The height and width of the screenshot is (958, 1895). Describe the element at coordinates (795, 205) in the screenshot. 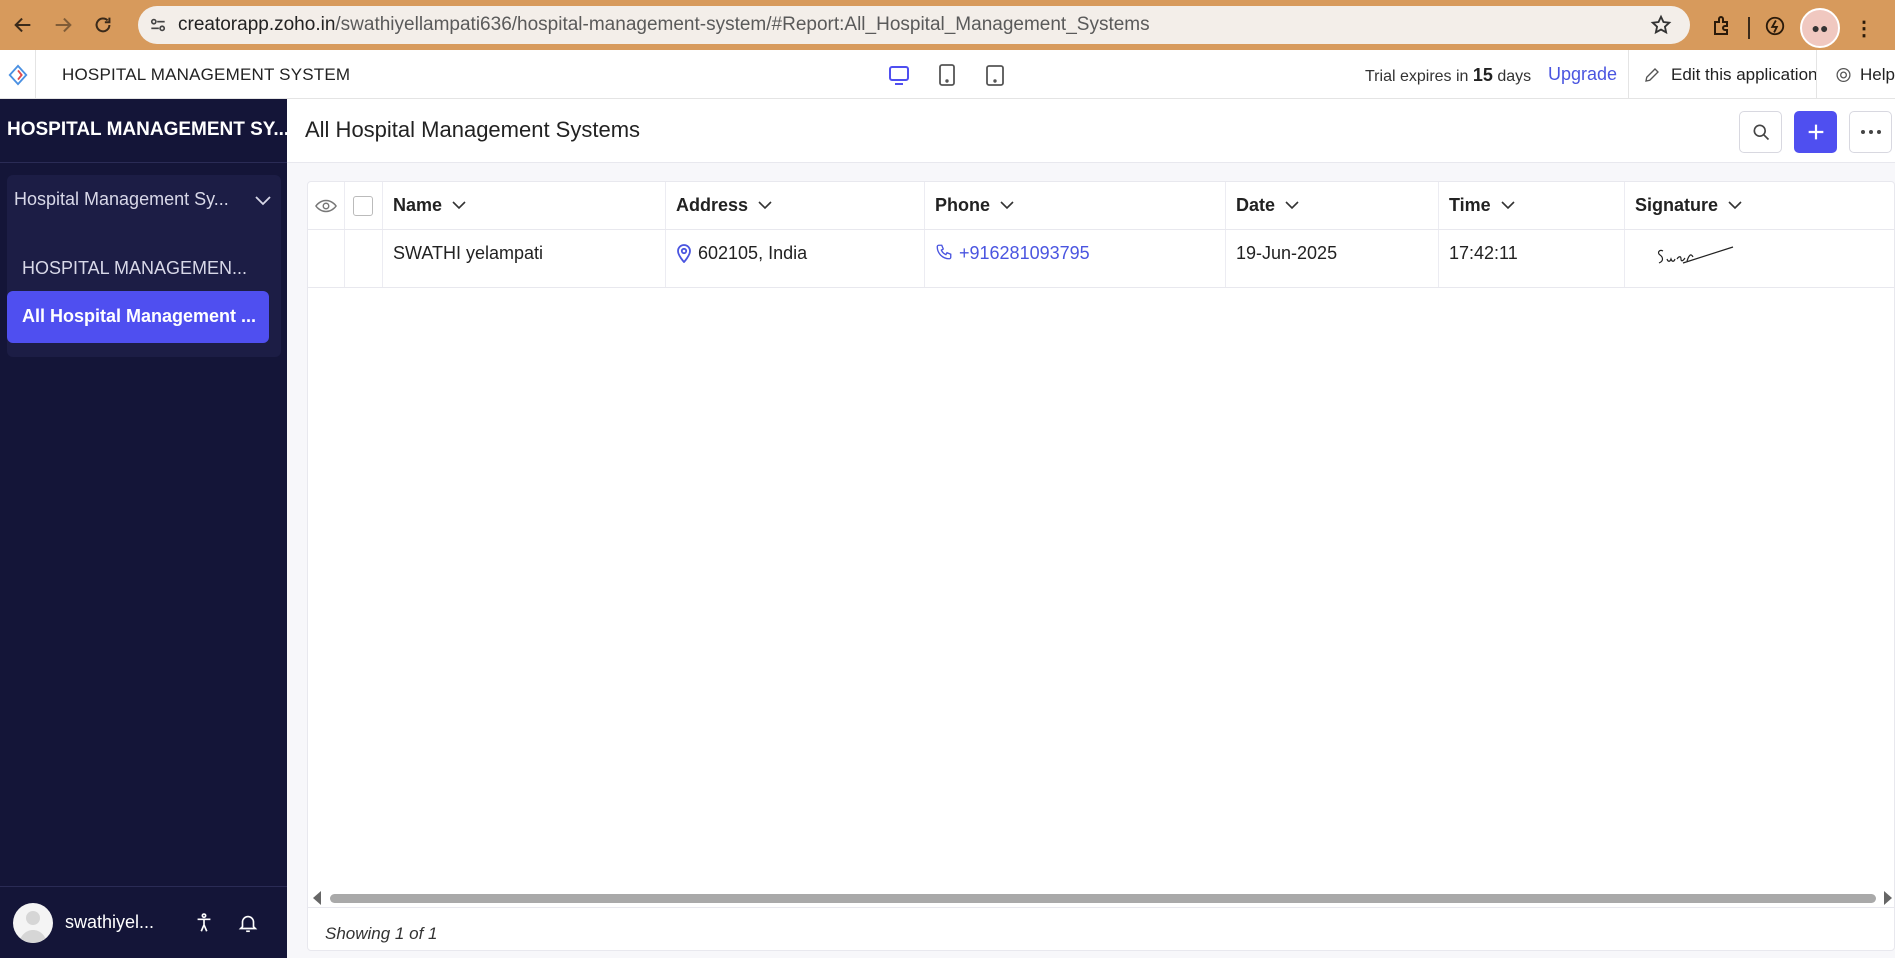

I see `column-header-address: Address` at that location.